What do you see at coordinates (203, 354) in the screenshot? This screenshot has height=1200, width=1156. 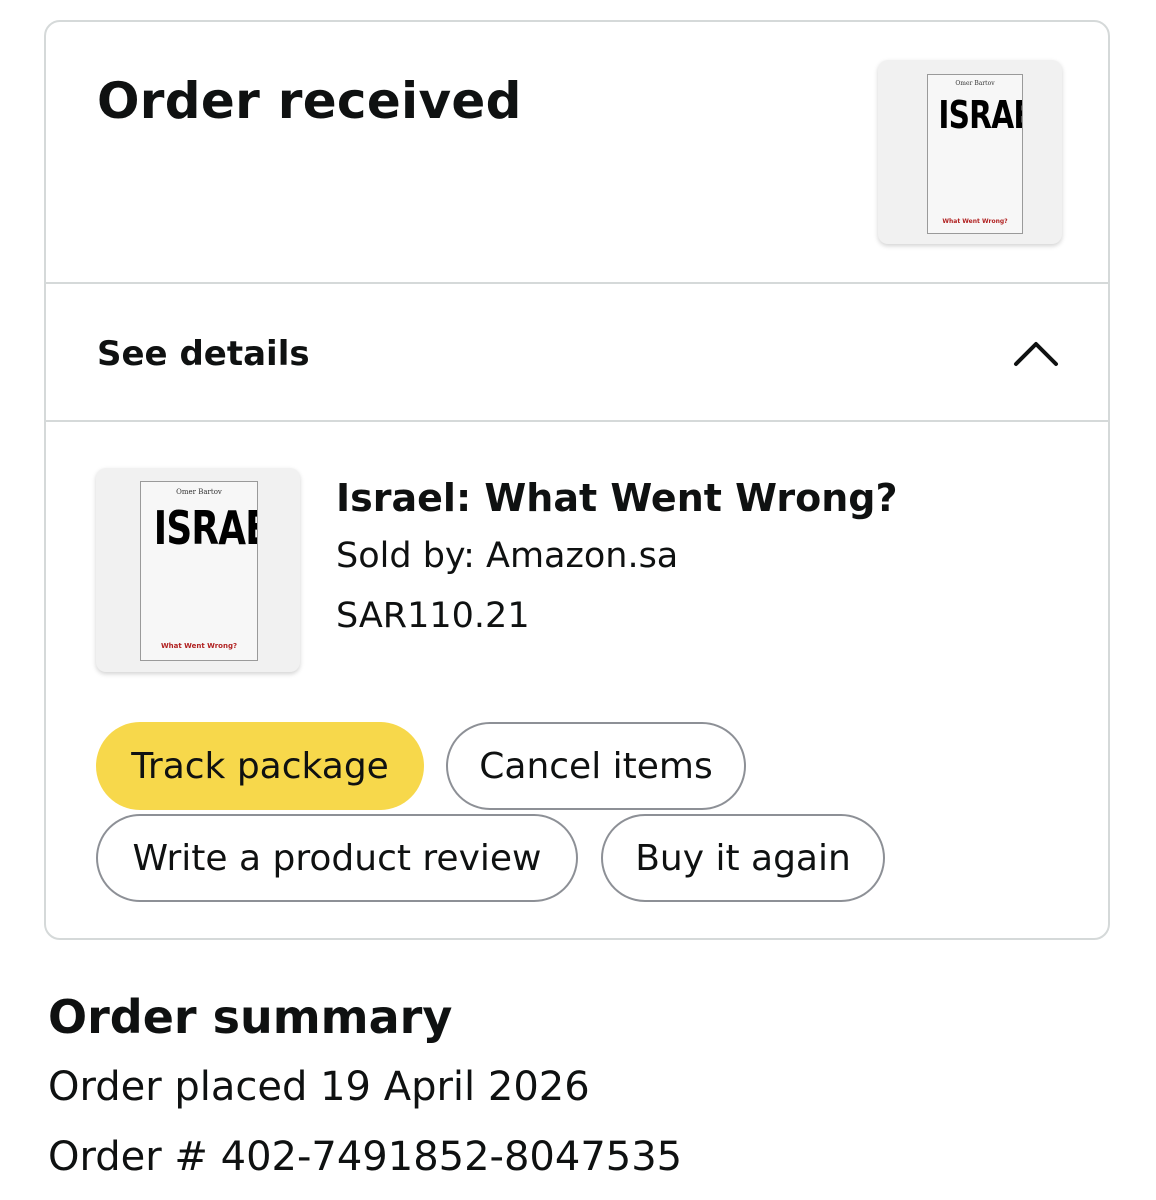 I see `see-details-label: See details` at bounding box center [203, 354].